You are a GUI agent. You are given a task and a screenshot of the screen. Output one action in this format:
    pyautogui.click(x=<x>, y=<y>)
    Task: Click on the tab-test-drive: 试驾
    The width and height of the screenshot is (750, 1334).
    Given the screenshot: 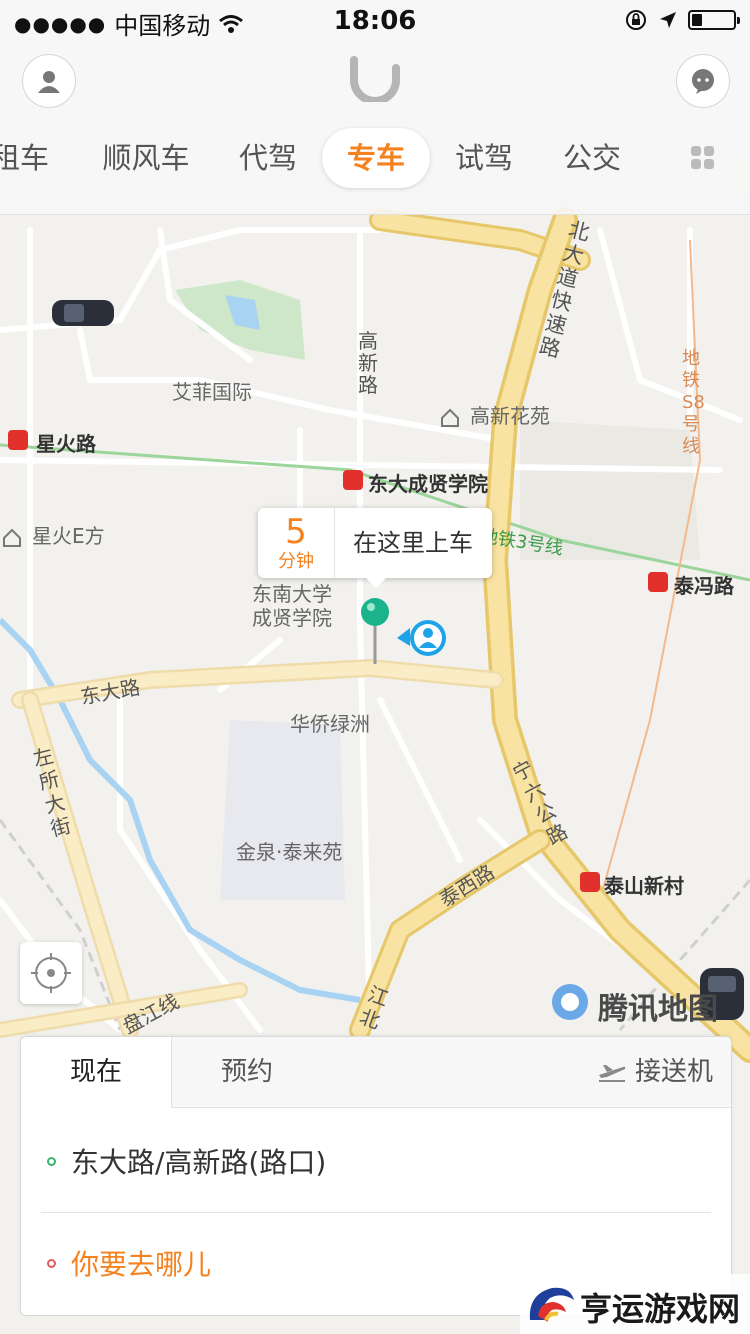 What is the action you would take?
    pyautogui.click(x=484, y=158)
    